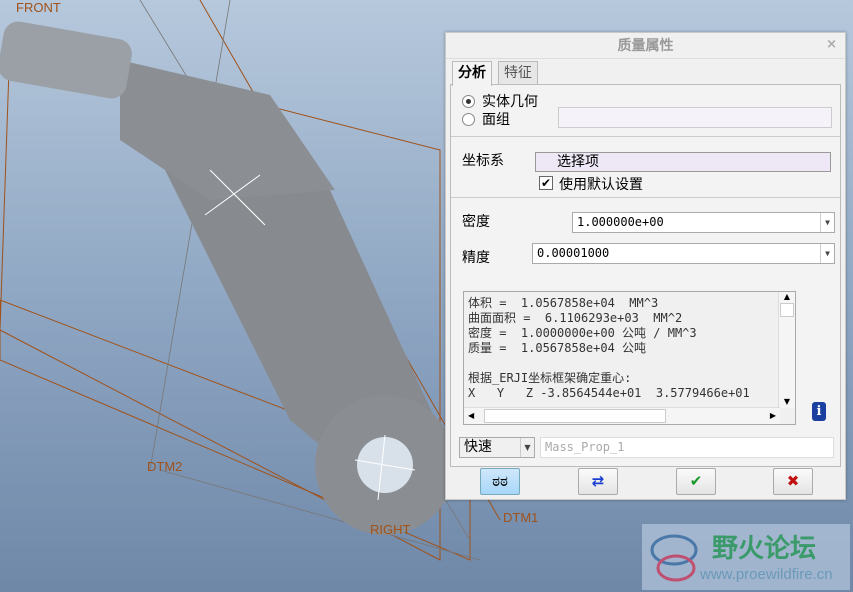  Describe the element at coordinates (683, 162) in the screenshot. I see `csys-selector: 选择项` at that location.